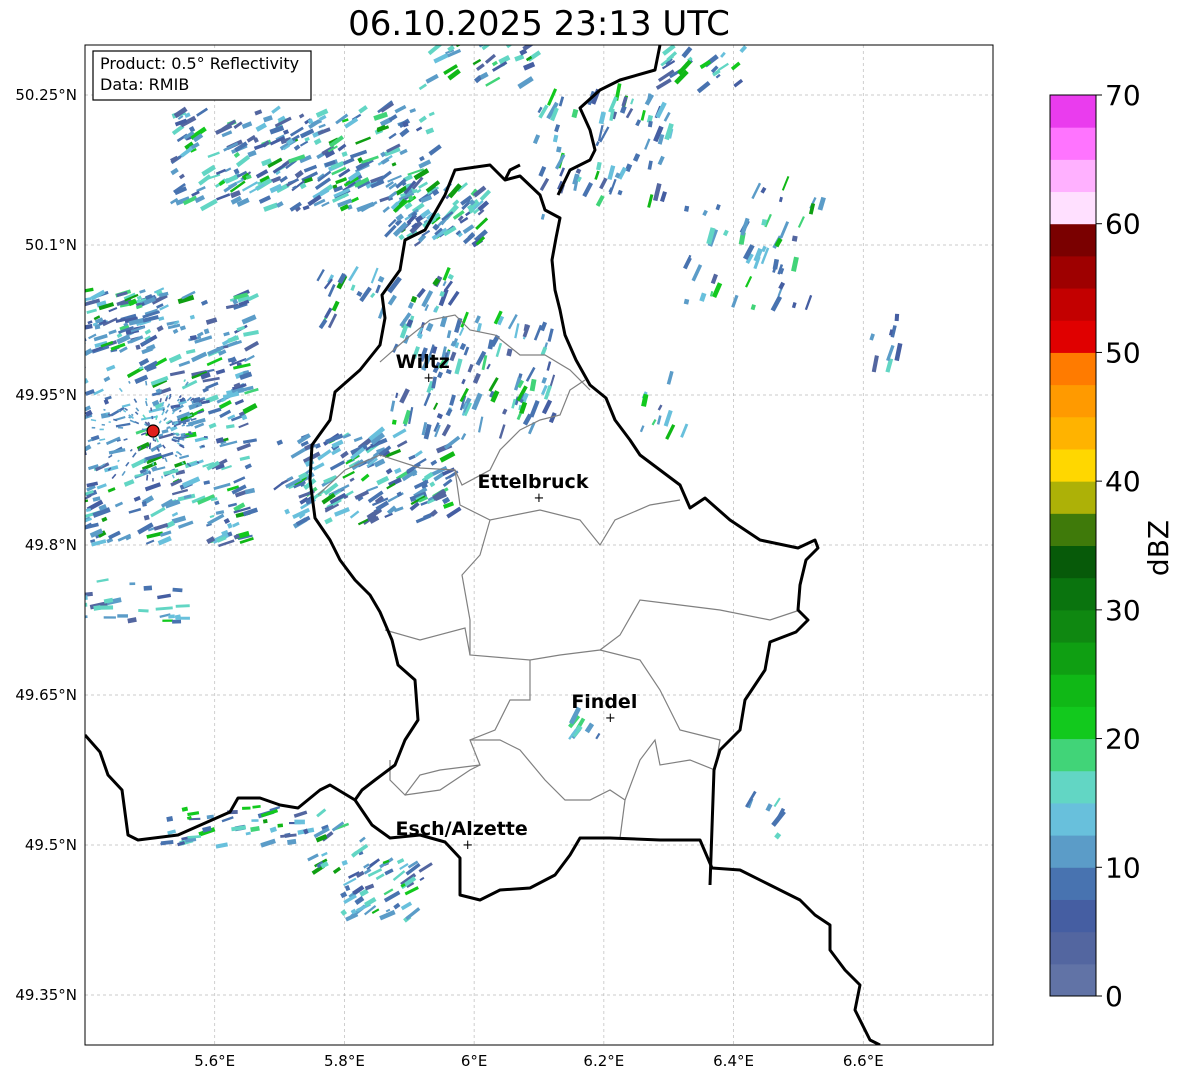  Describe the element at coordinates (199, 63) in the screenshot. I see `info-product: Product: 0.5° Reflectivity` at that location.